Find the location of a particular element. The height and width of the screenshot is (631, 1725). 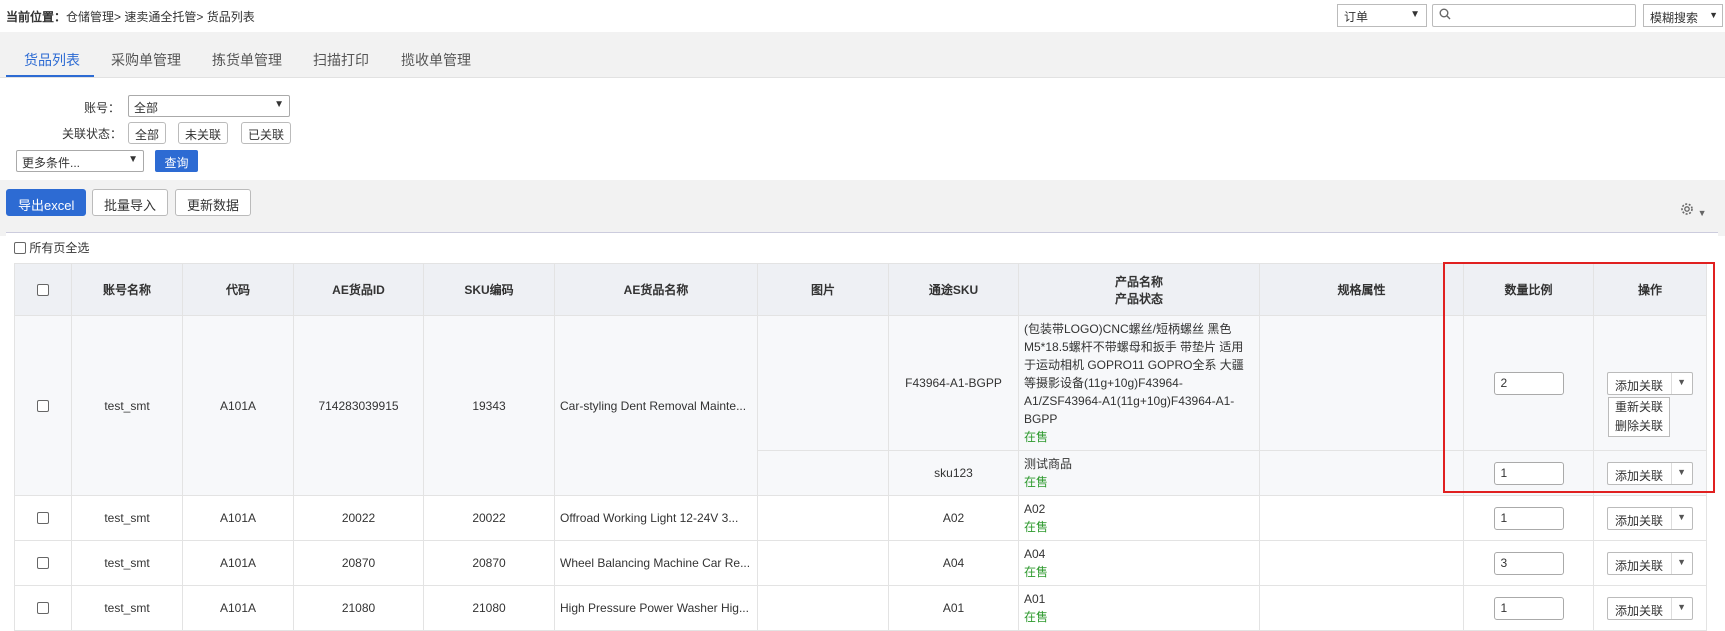

cell-product: 测试商品 在售 is located at coordinates (1139, 473).